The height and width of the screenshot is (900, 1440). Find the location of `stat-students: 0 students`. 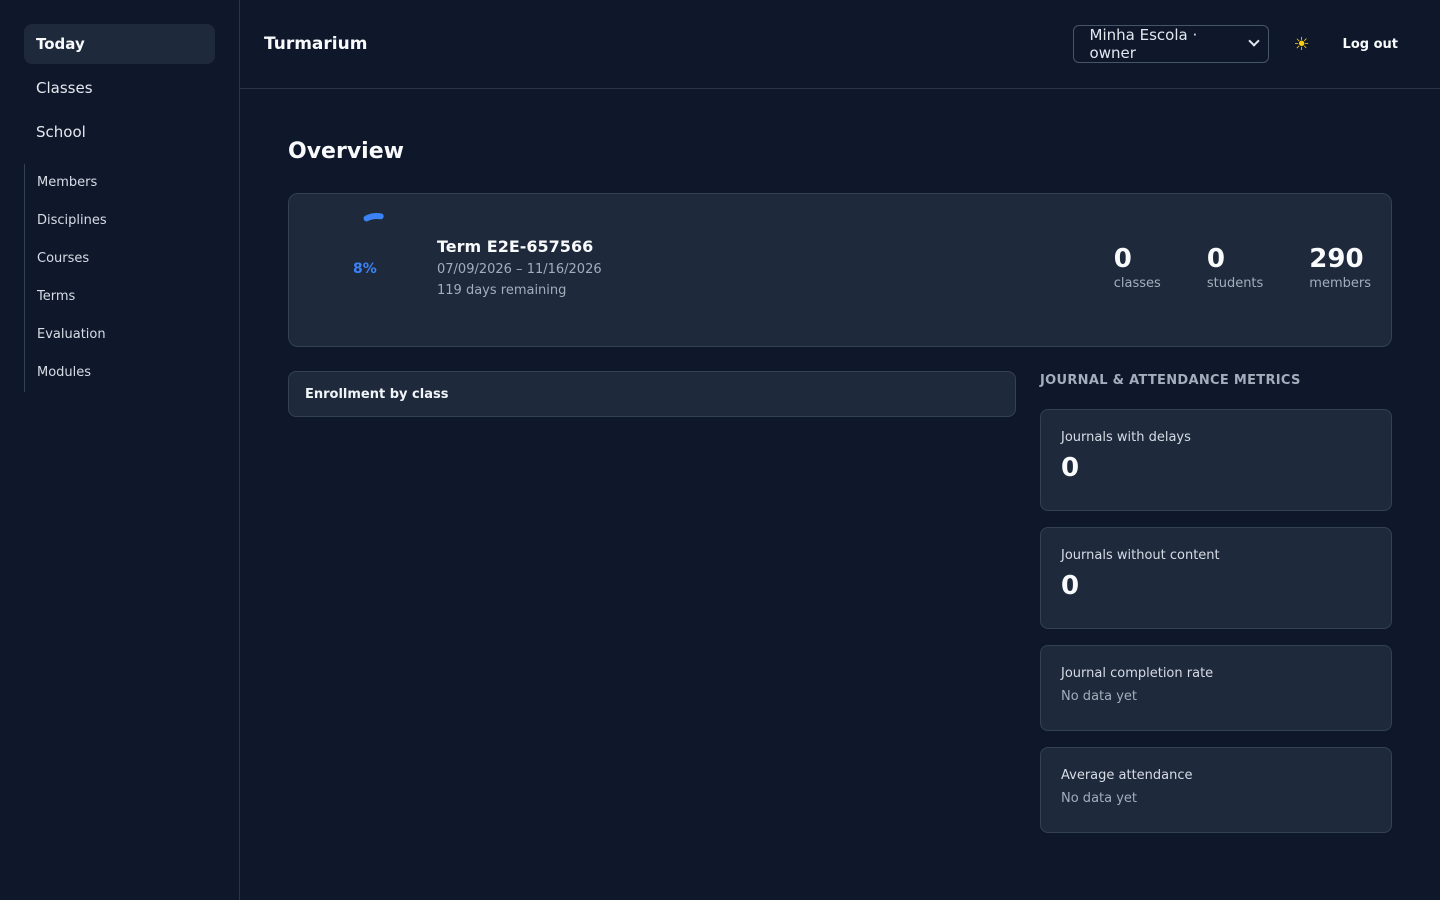

stat-students: 0 students is located at coordinates (1235, 267).